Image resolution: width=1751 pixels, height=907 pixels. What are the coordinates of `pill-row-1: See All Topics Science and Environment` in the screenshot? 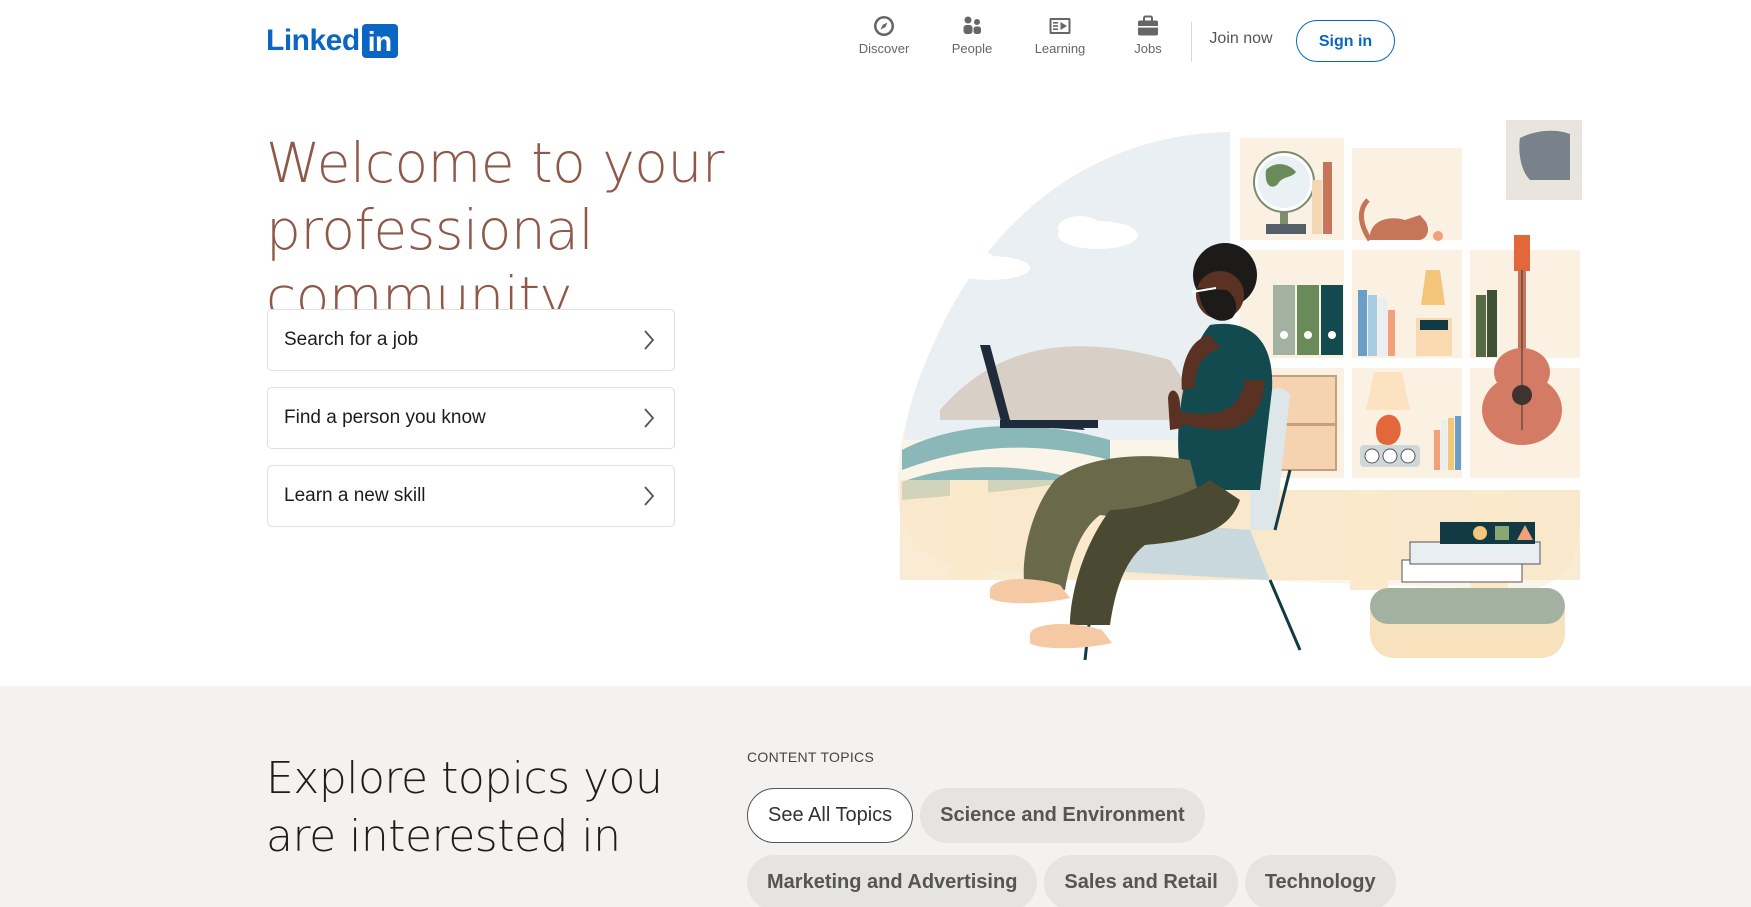 It's located at (1097, 815).